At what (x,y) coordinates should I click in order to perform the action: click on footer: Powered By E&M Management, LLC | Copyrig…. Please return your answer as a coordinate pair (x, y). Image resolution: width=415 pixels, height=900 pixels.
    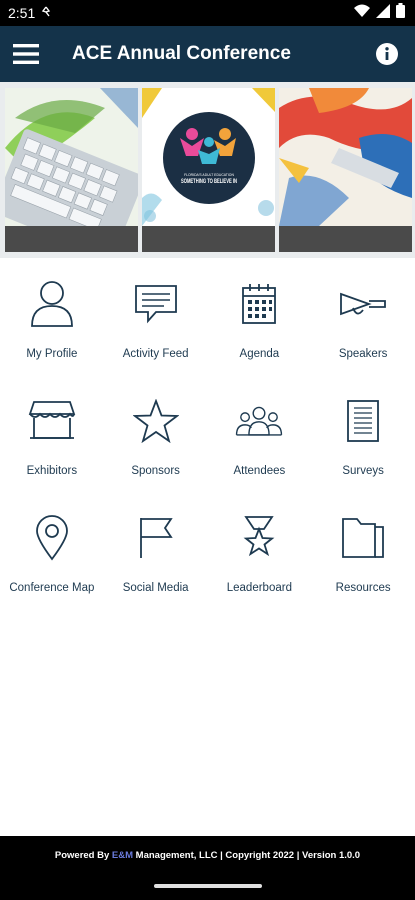
    Looking at the image, I should click on (207, 868).